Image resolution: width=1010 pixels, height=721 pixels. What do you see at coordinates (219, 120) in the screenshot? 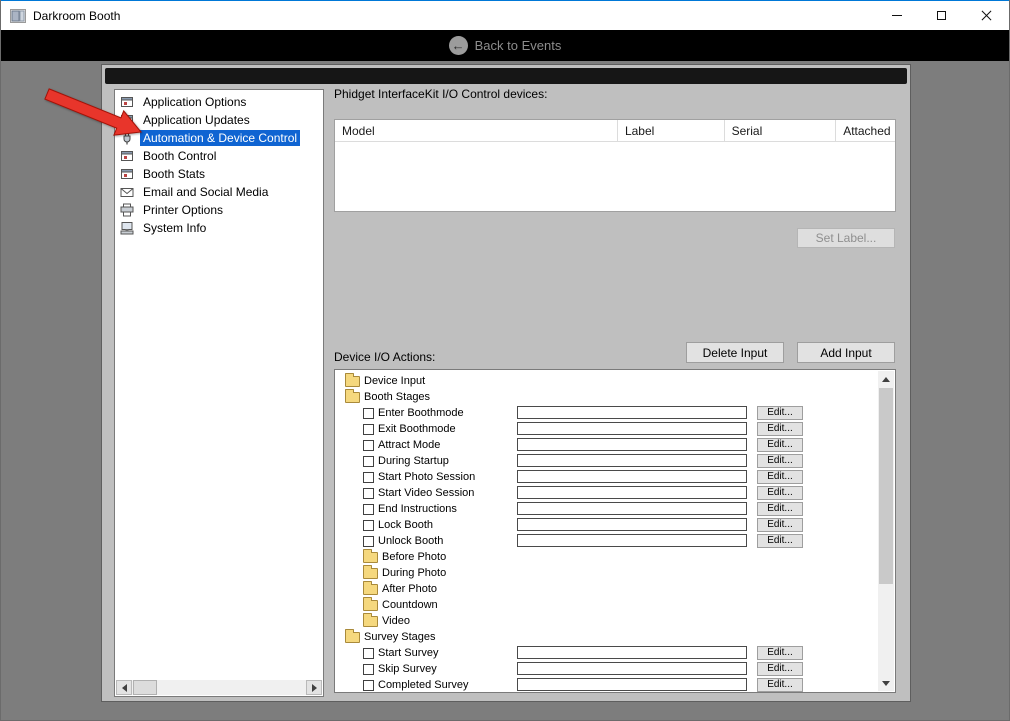
I see `sidebar-item-application-updates: Application Updates` at bounding box center [219, 120].